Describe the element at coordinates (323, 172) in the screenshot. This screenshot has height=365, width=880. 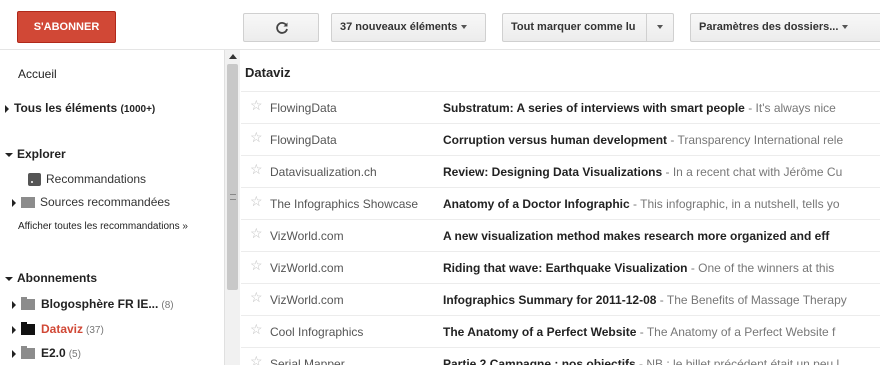
I see `item-source: Datavisualization.ch` at that location.